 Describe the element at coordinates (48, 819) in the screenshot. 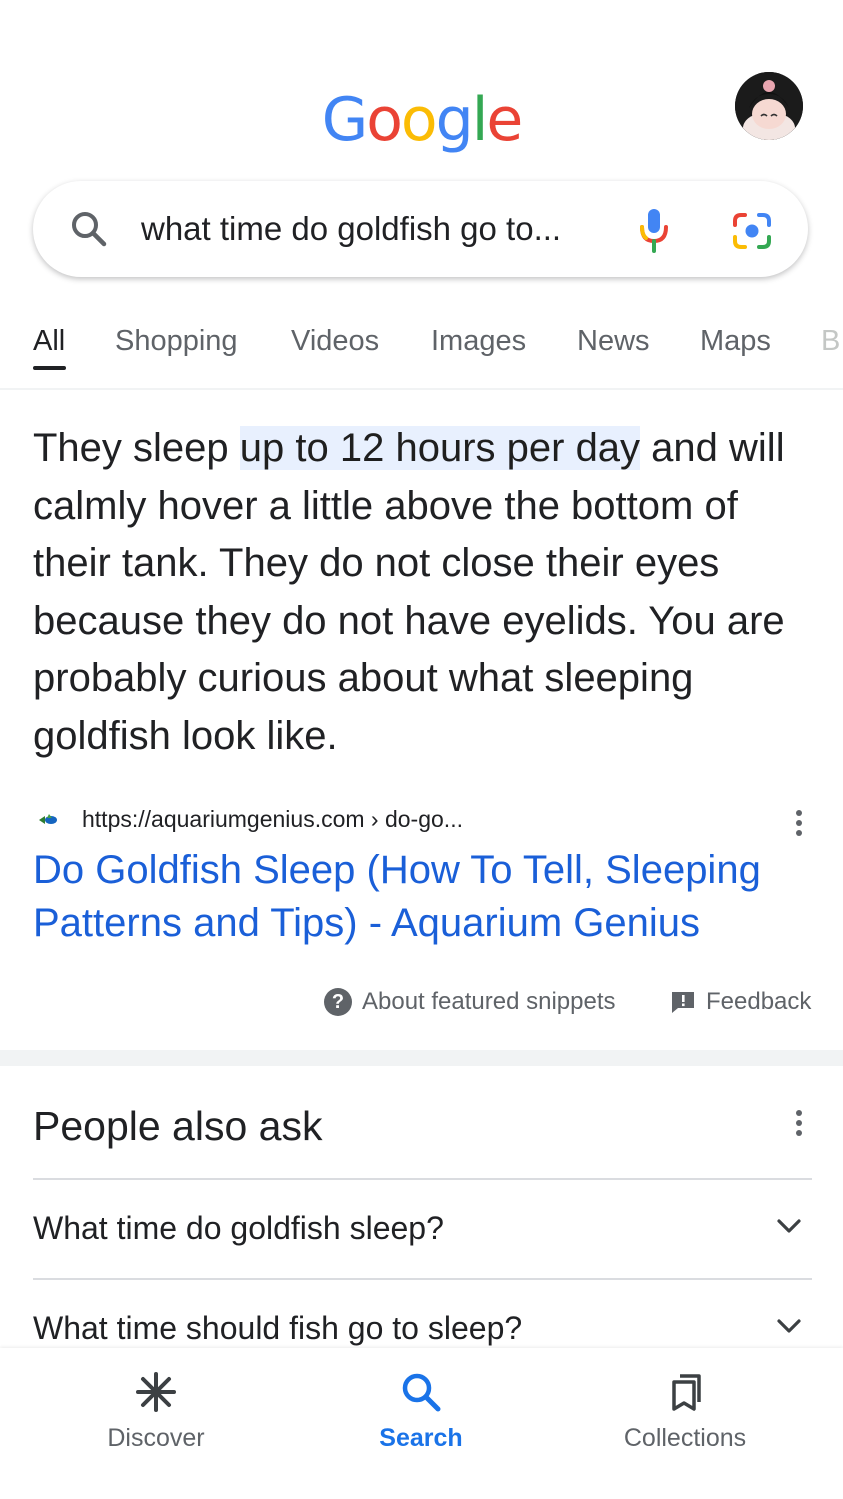

I see `site-favicon-icon` at that location.